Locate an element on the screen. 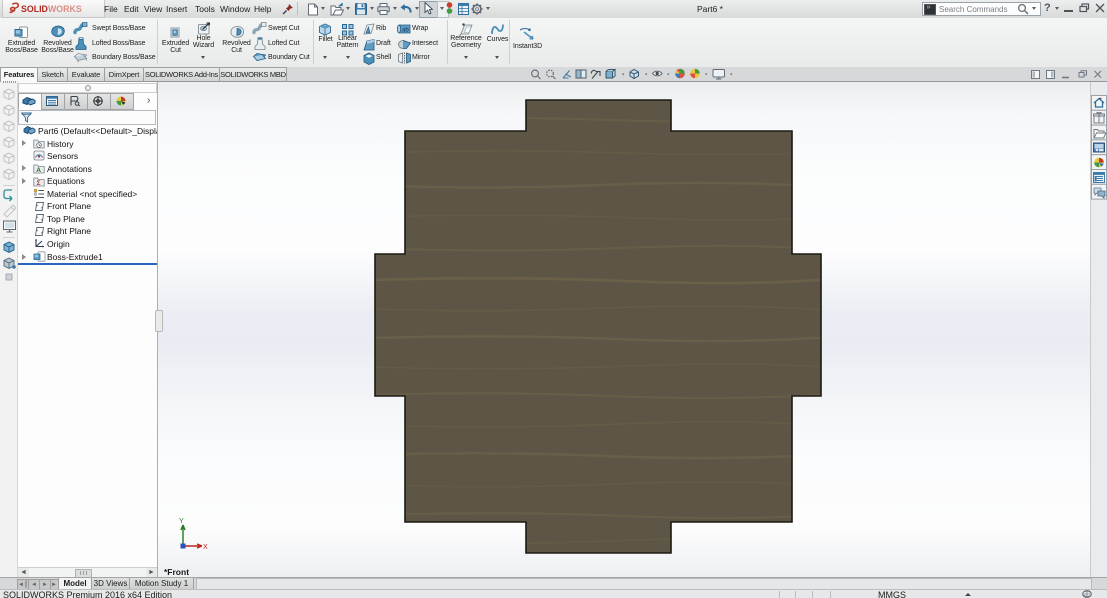 The width and height of the screenshot is (1107, 598). svg-text: Σ is located at coordinates (39, 183).